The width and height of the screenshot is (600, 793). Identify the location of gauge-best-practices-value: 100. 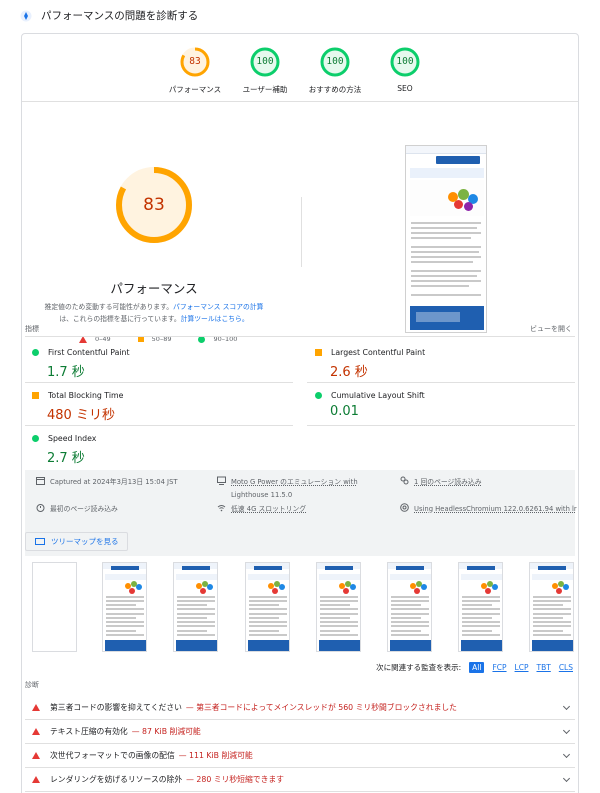
(335, 61).